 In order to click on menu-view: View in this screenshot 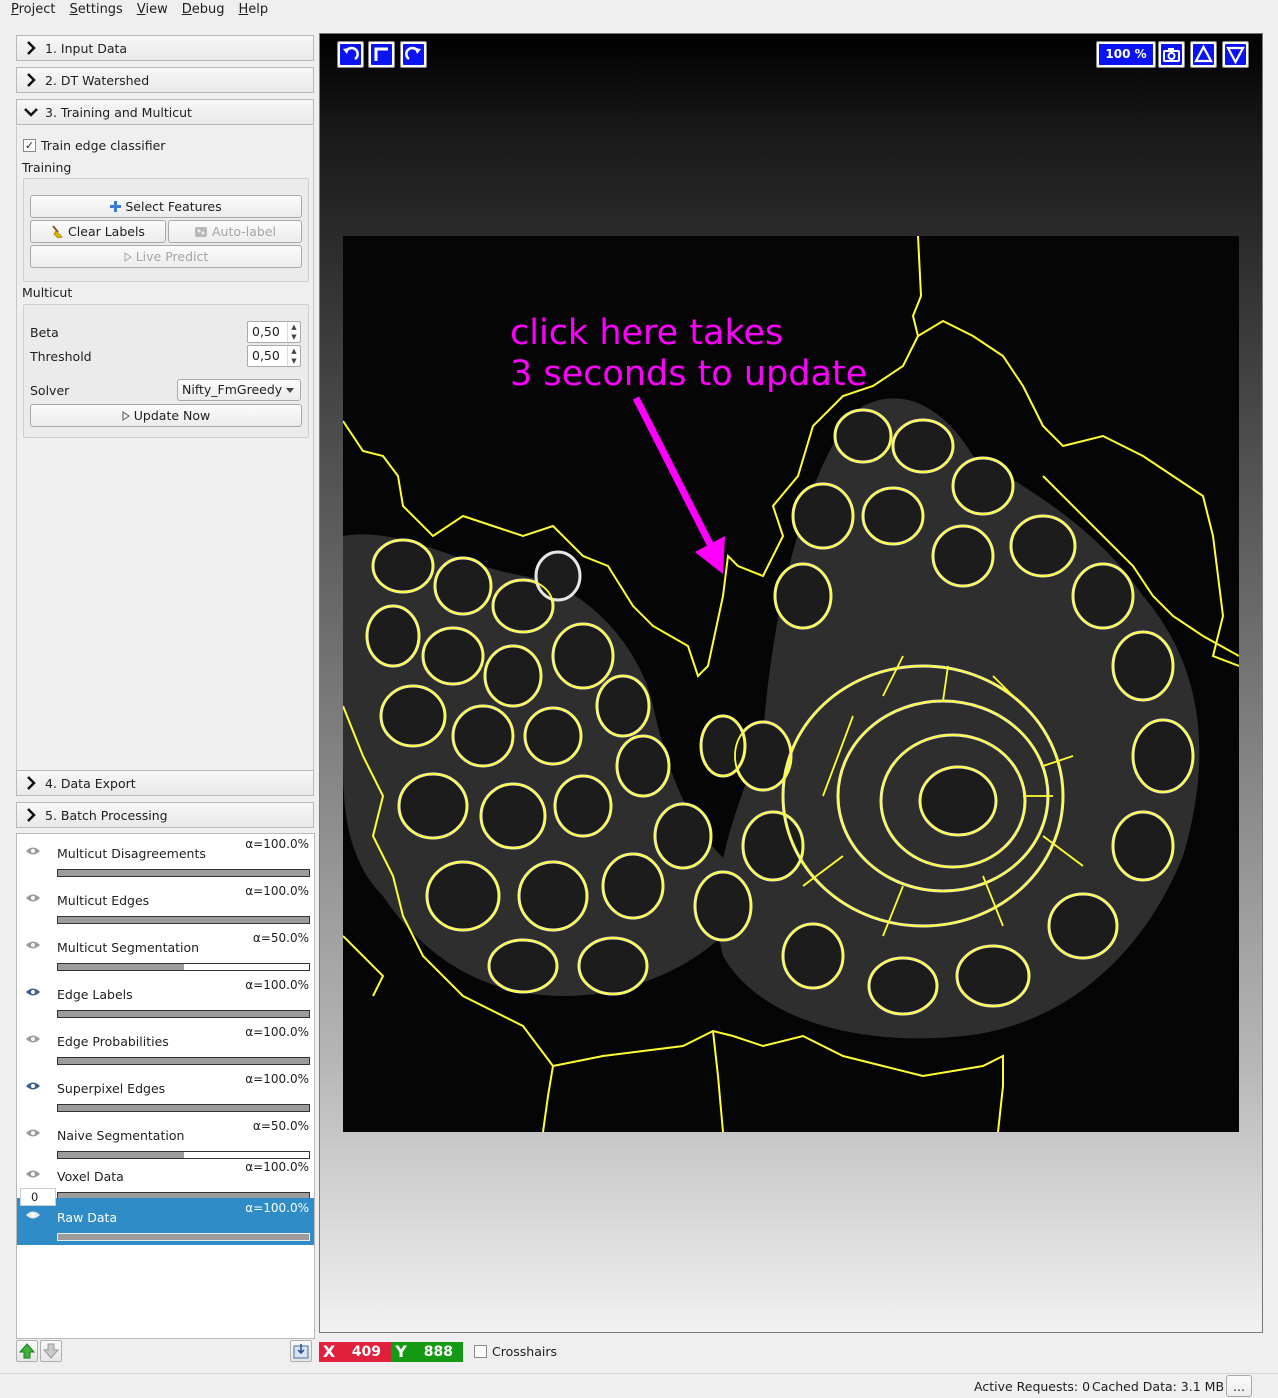, I will do `click(152, 10)`.